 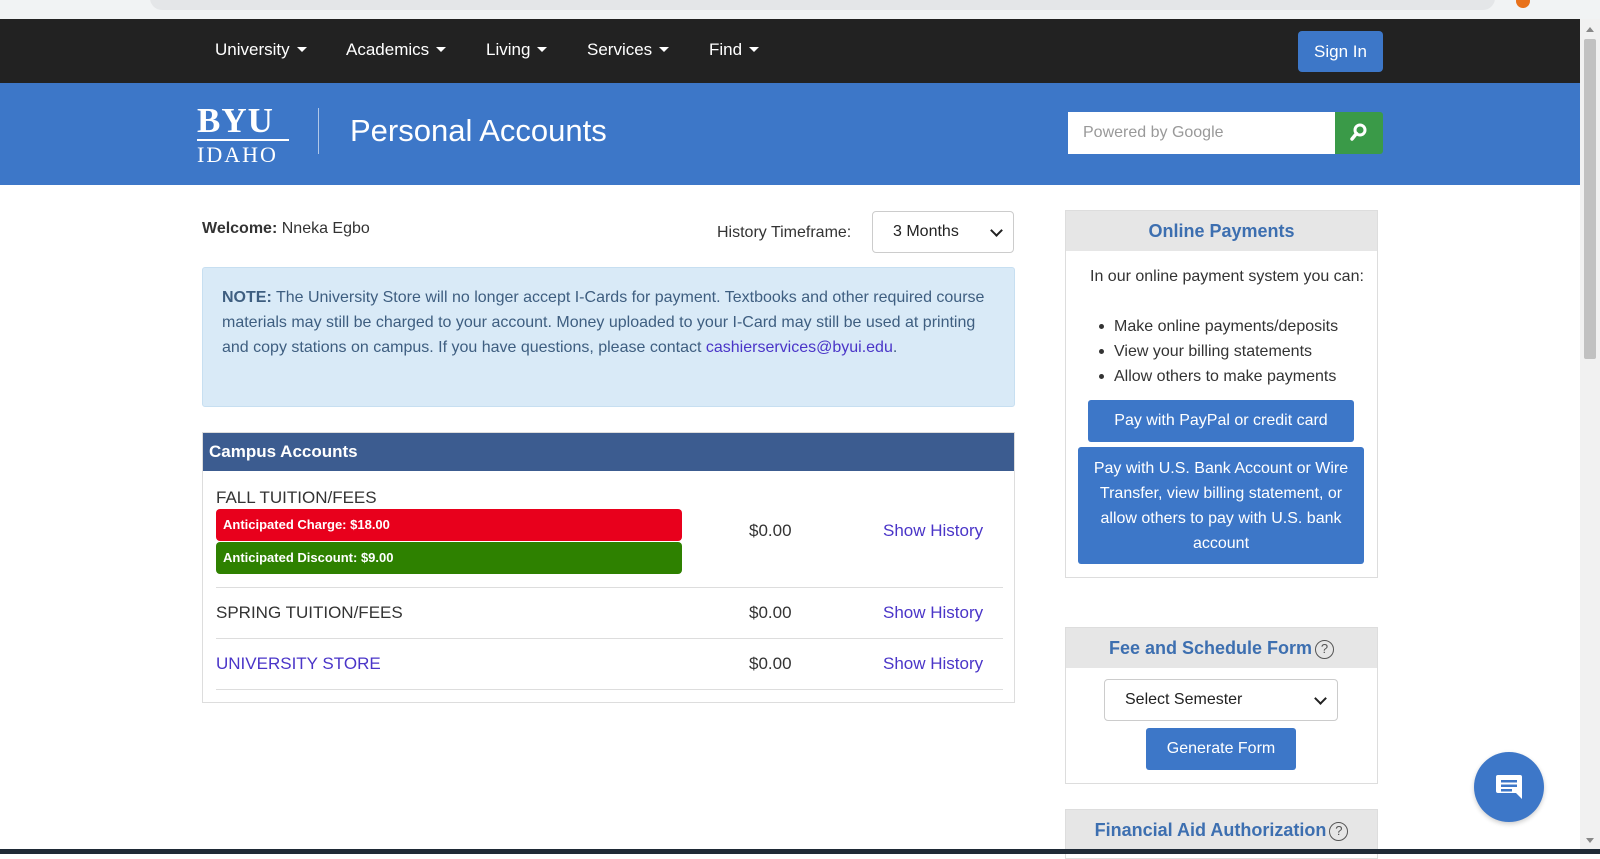 I want to click on logo-top-text: BYU, so click(x=235, y=120).